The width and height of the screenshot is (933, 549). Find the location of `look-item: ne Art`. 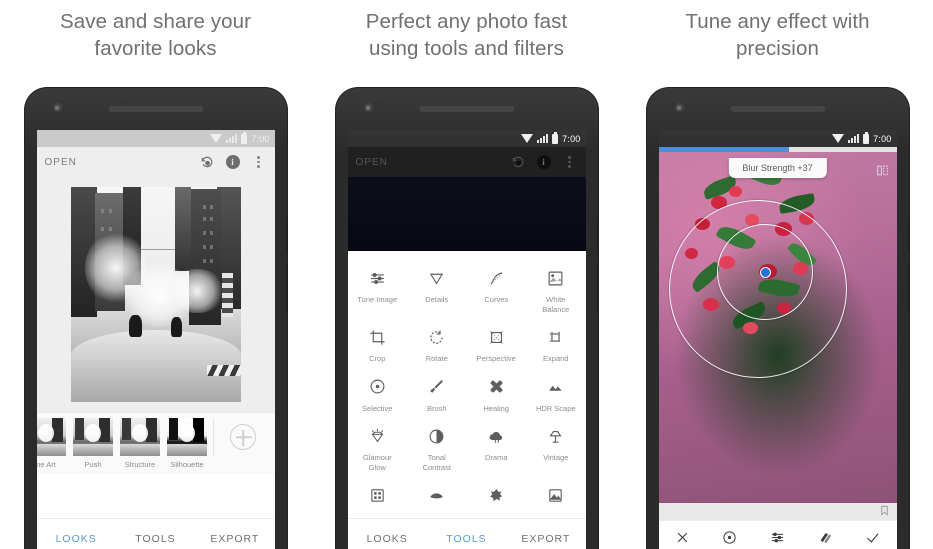

look-item: ne Art is located at coordinates (53, 443).